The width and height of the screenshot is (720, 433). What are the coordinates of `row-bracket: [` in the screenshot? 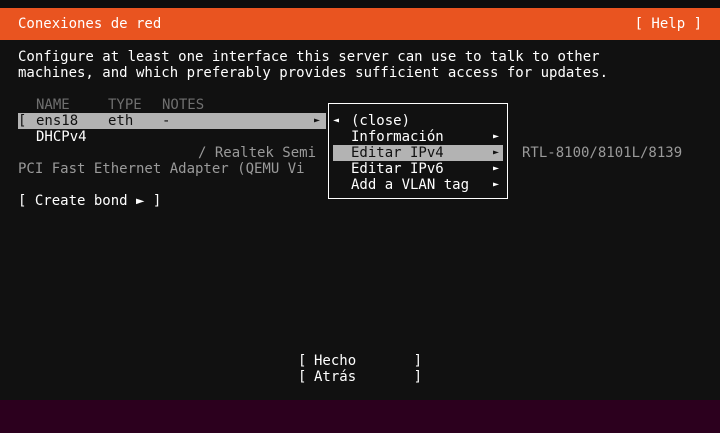 It's located at (22, 121).